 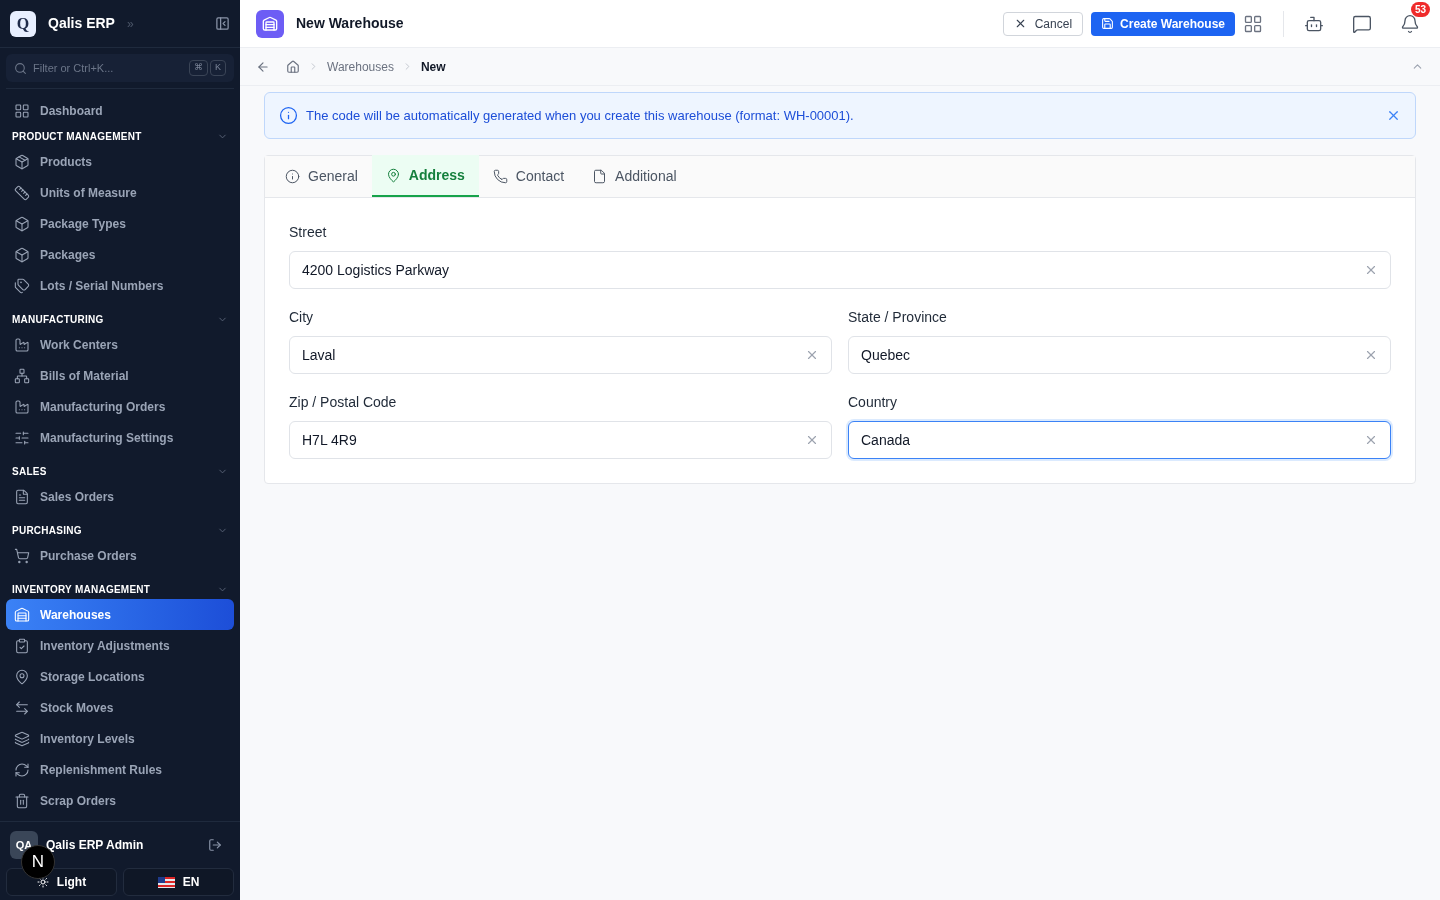 What do you see at coordinates (22, 285) in the screenshot?
I see `tag-icon` at bounding box center [22, 285].